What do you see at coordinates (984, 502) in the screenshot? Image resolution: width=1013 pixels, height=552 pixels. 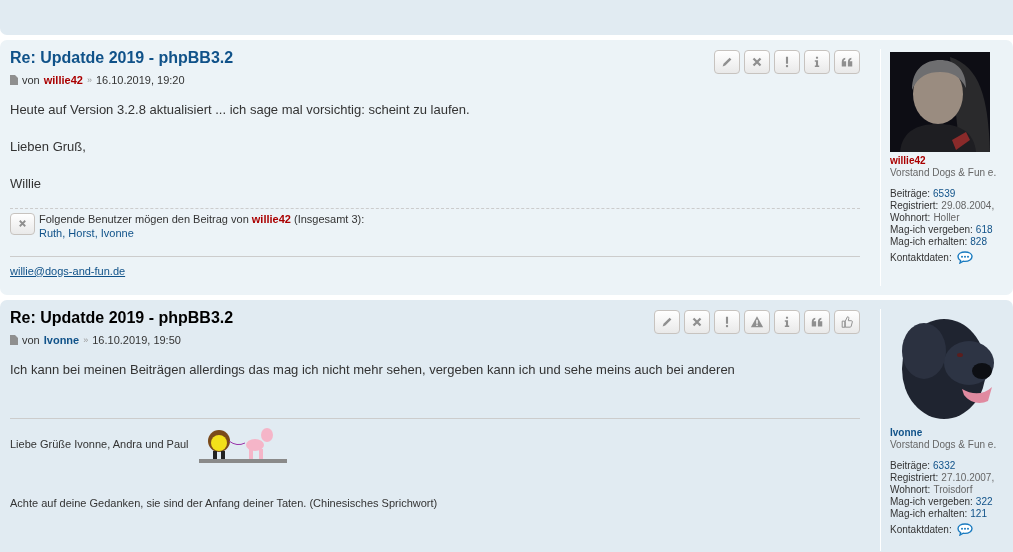 I see `field-link: 322` at bounding box center [984, 502].